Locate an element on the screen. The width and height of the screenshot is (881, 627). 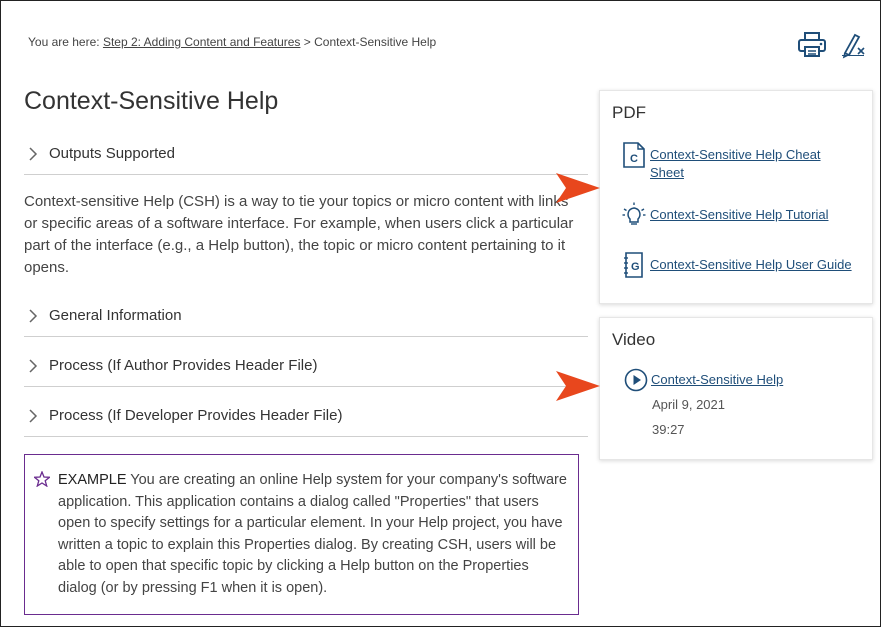
user-guide-icon-letter: G is located at coordinates (635, 267).